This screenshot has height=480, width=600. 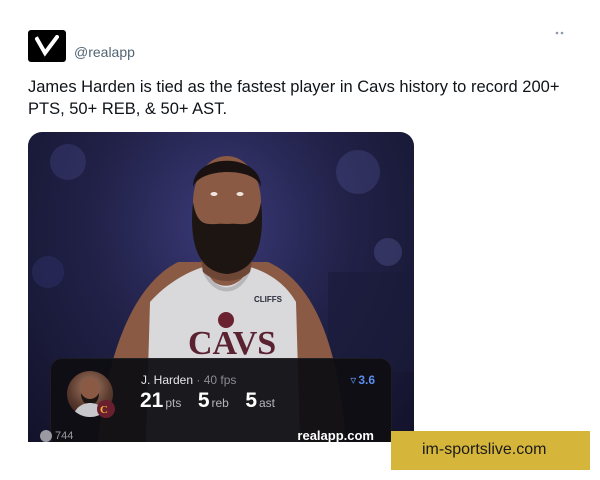 What do you see at coordinates (152, 400) in the screenshot?
I see `stat-points: 21` at bounding box center [152, 400].